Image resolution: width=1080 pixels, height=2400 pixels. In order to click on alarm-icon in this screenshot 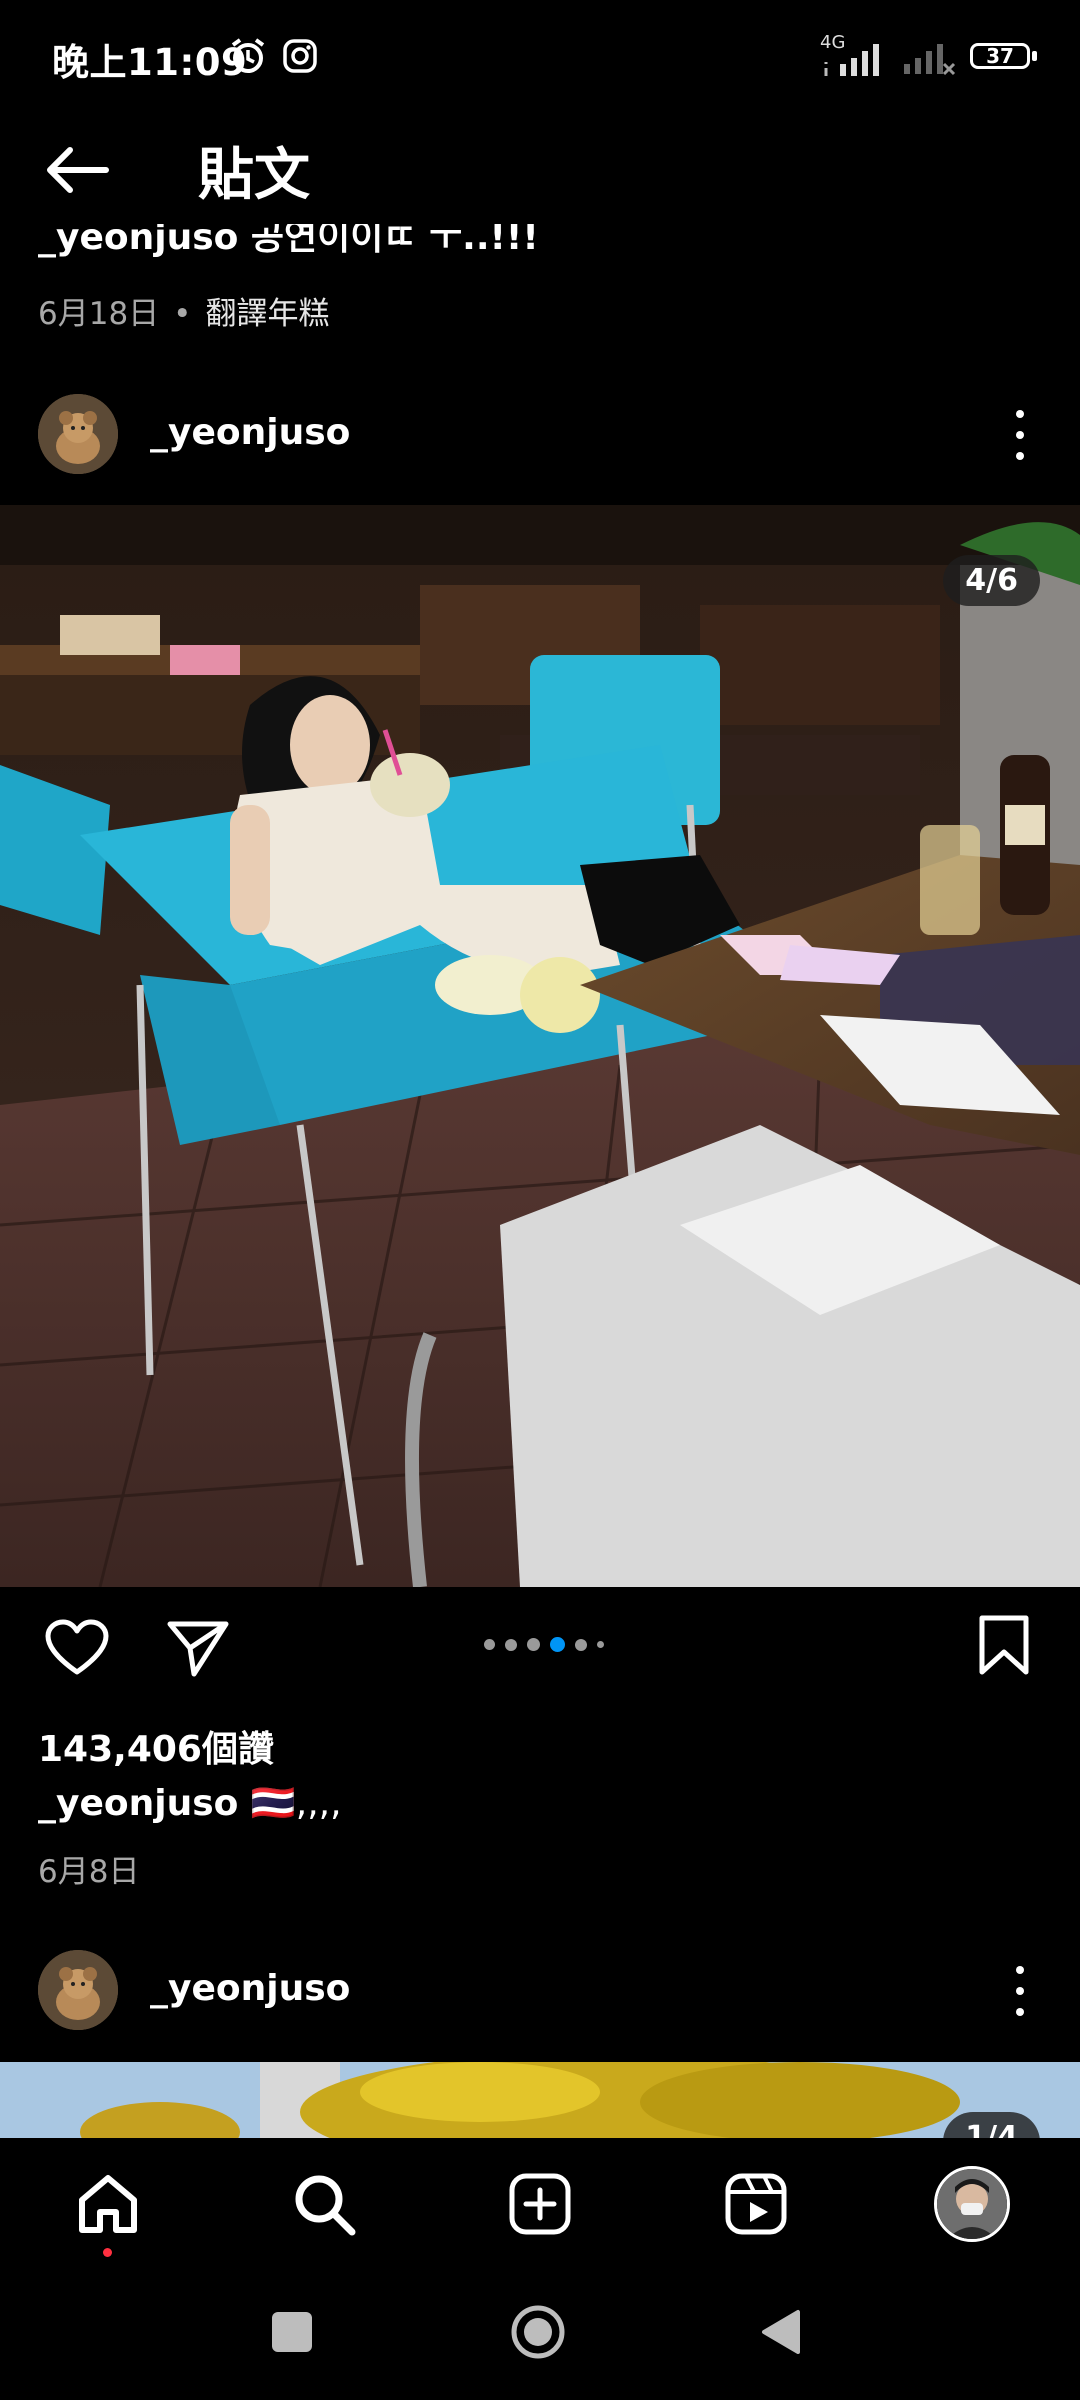, I will do `click(248, 58)`.